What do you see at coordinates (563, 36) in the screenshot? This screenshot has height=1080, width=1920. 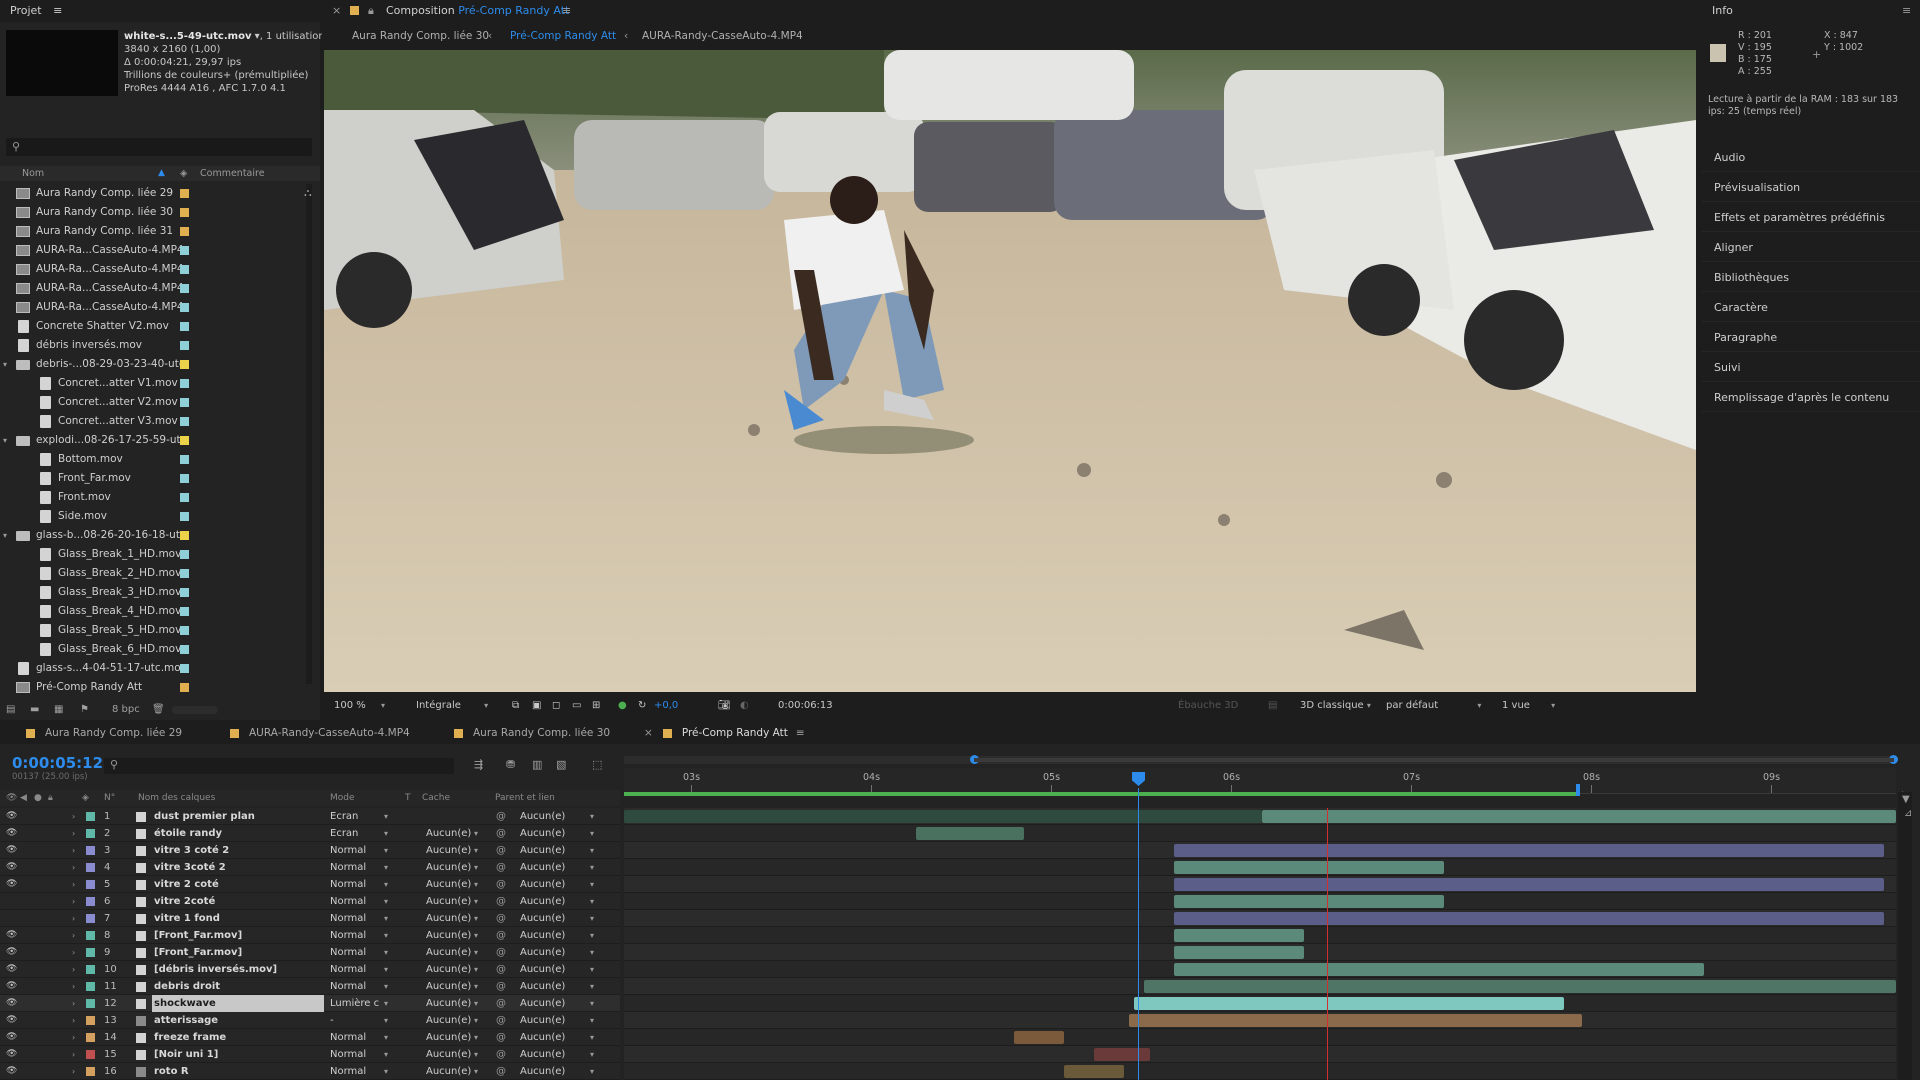 I see `breadcrumb-item-2: Pré-Comp Randy Att` at bounding box center [563, 36].